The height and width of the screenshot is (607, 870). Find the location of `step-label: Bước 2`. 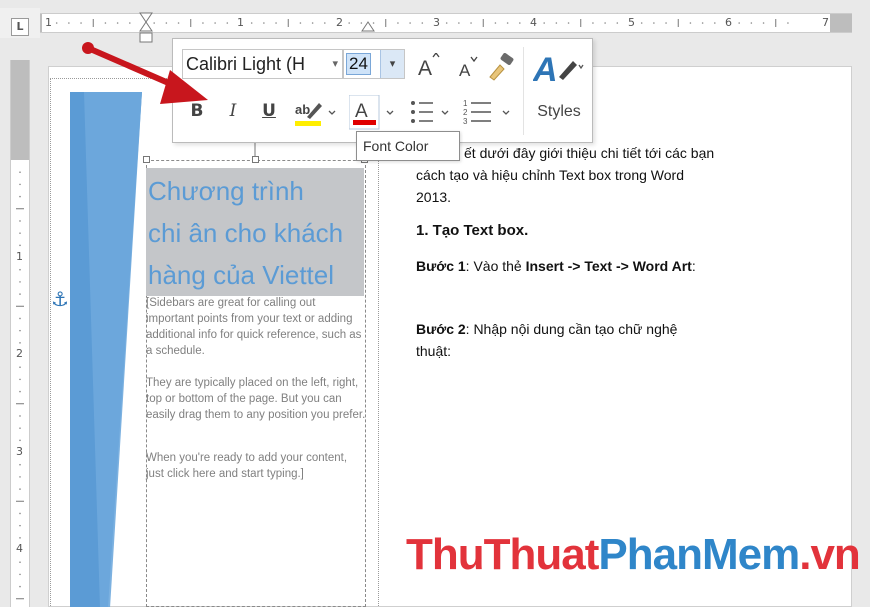

step-label: Bước 2 is located at coordinates (441, 329).